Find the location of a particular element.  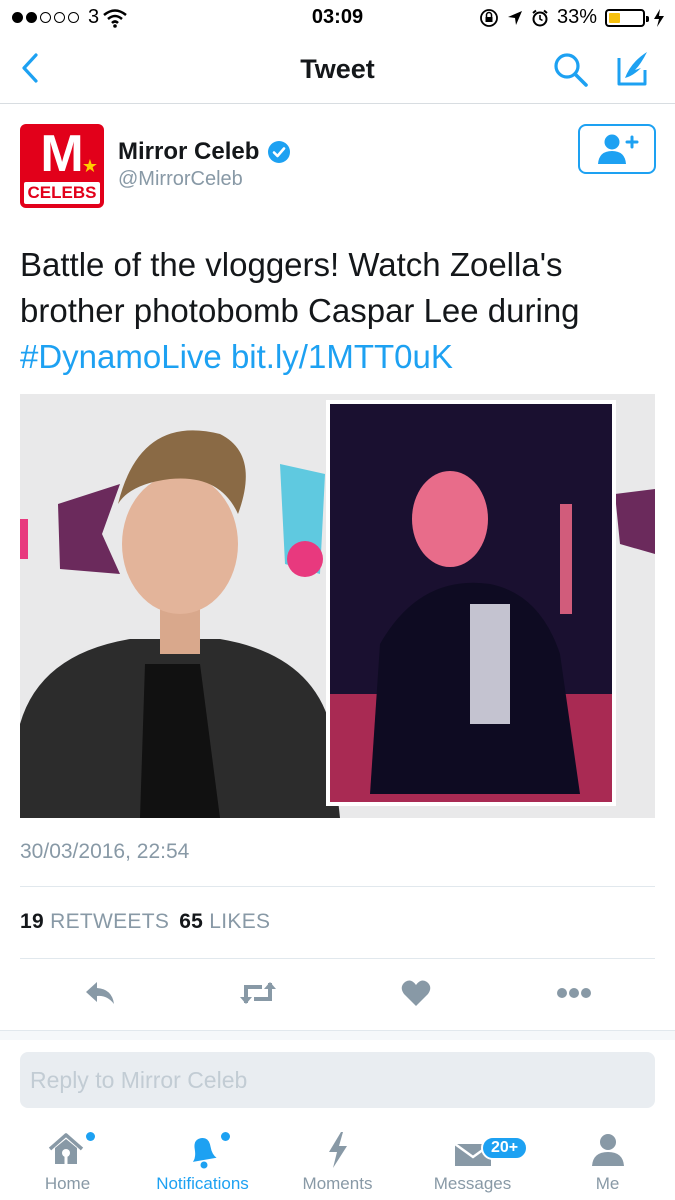

messages-badge: 20+ is located at coordinates (505, 1148).